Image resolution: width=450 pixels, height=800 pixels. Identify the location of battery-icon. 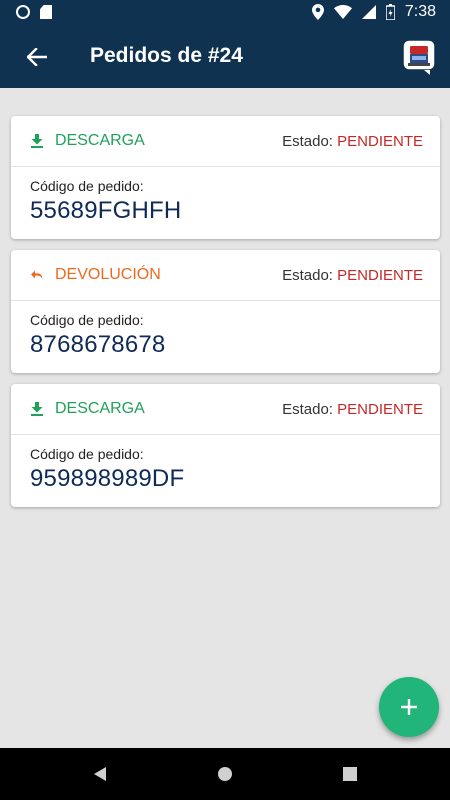
(390, 12).